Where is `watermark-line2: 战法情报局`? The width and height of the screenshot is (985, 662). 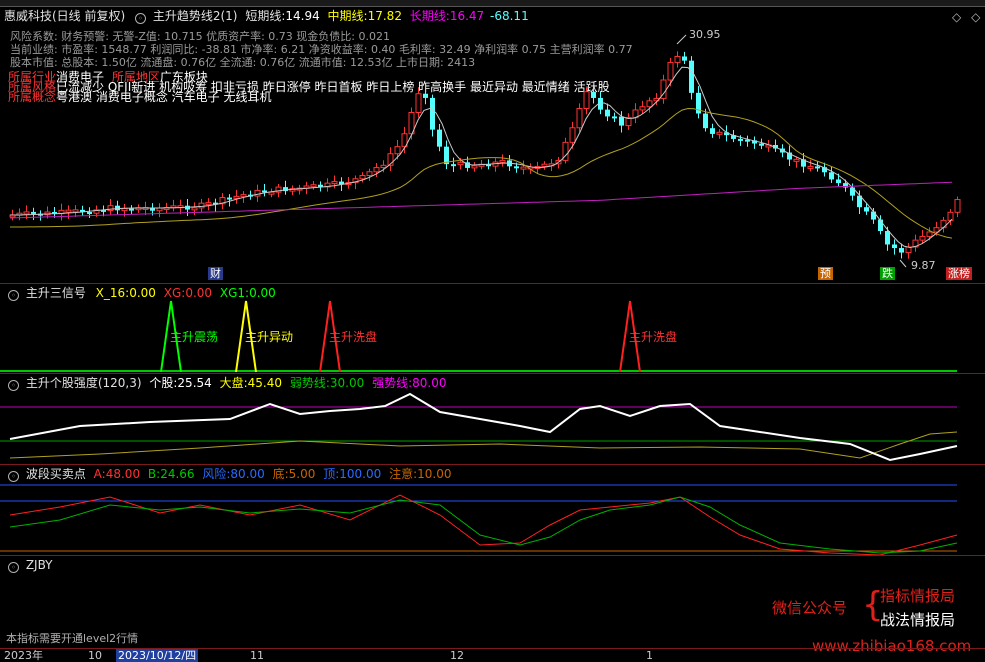
watermark-line2: 战法情报局 is located at coordinates (918, 620).